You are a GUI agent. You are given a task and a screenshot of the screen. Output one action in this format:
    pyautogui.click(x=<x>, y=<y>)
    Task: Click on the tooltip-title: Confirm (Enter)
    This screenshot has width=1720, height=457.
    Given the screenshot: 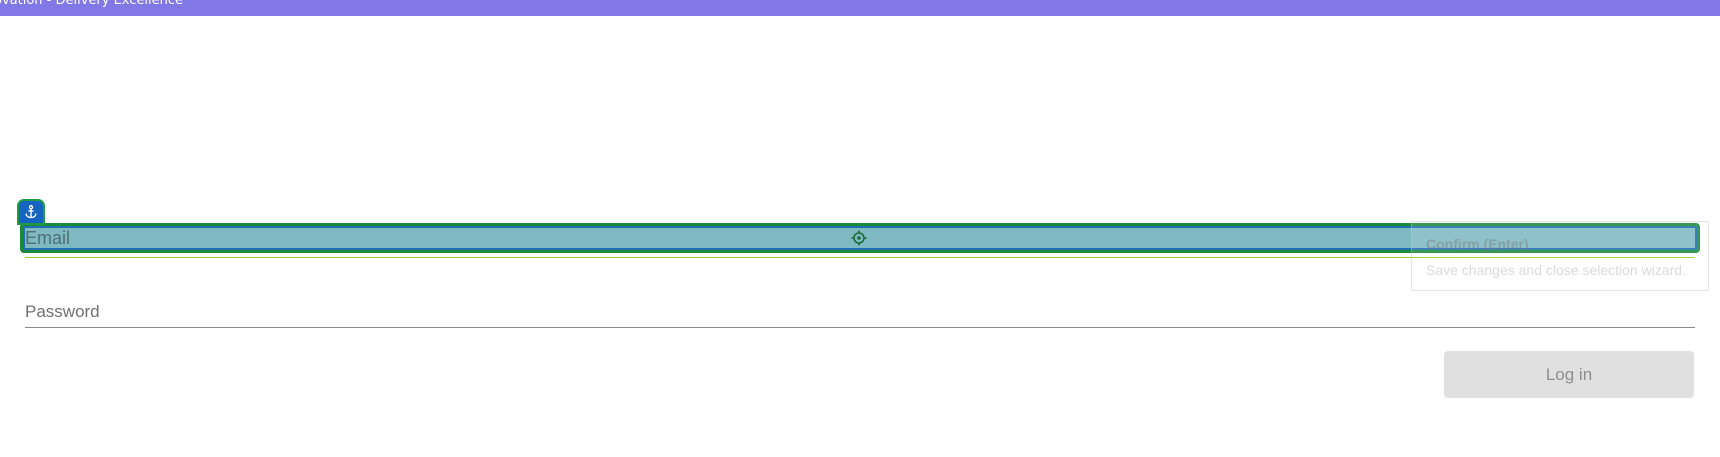 What is the action you would take?
    pyautogui.click(x=1477, y=244)
    